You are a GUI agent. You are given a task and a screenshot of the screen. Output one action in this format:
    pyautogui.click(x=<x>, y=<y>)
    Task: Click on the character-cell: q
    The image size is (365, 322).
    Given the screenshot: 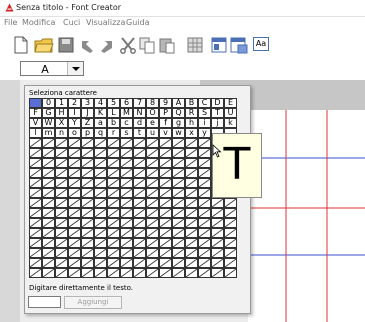 What is the action you would take?
    pyautogui.click(x=100, y=133)
    